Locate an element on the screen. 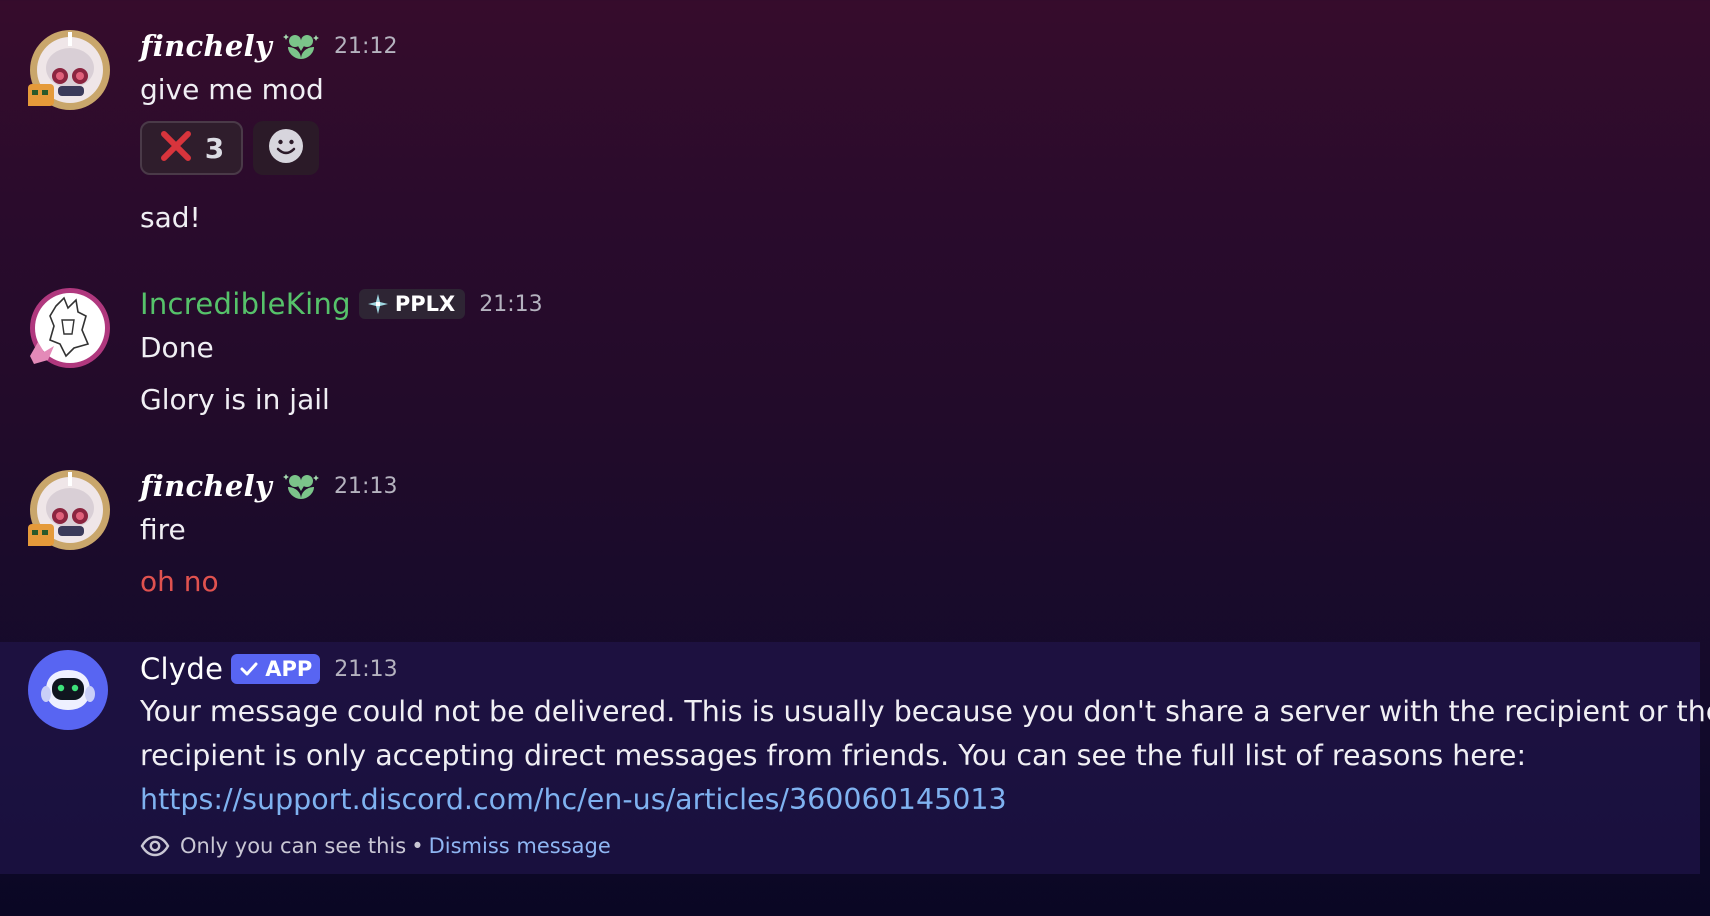 Image resolution: width=1710 pixels, height=916 pixels. app-badge: APP is located at coordinates (276, 669).